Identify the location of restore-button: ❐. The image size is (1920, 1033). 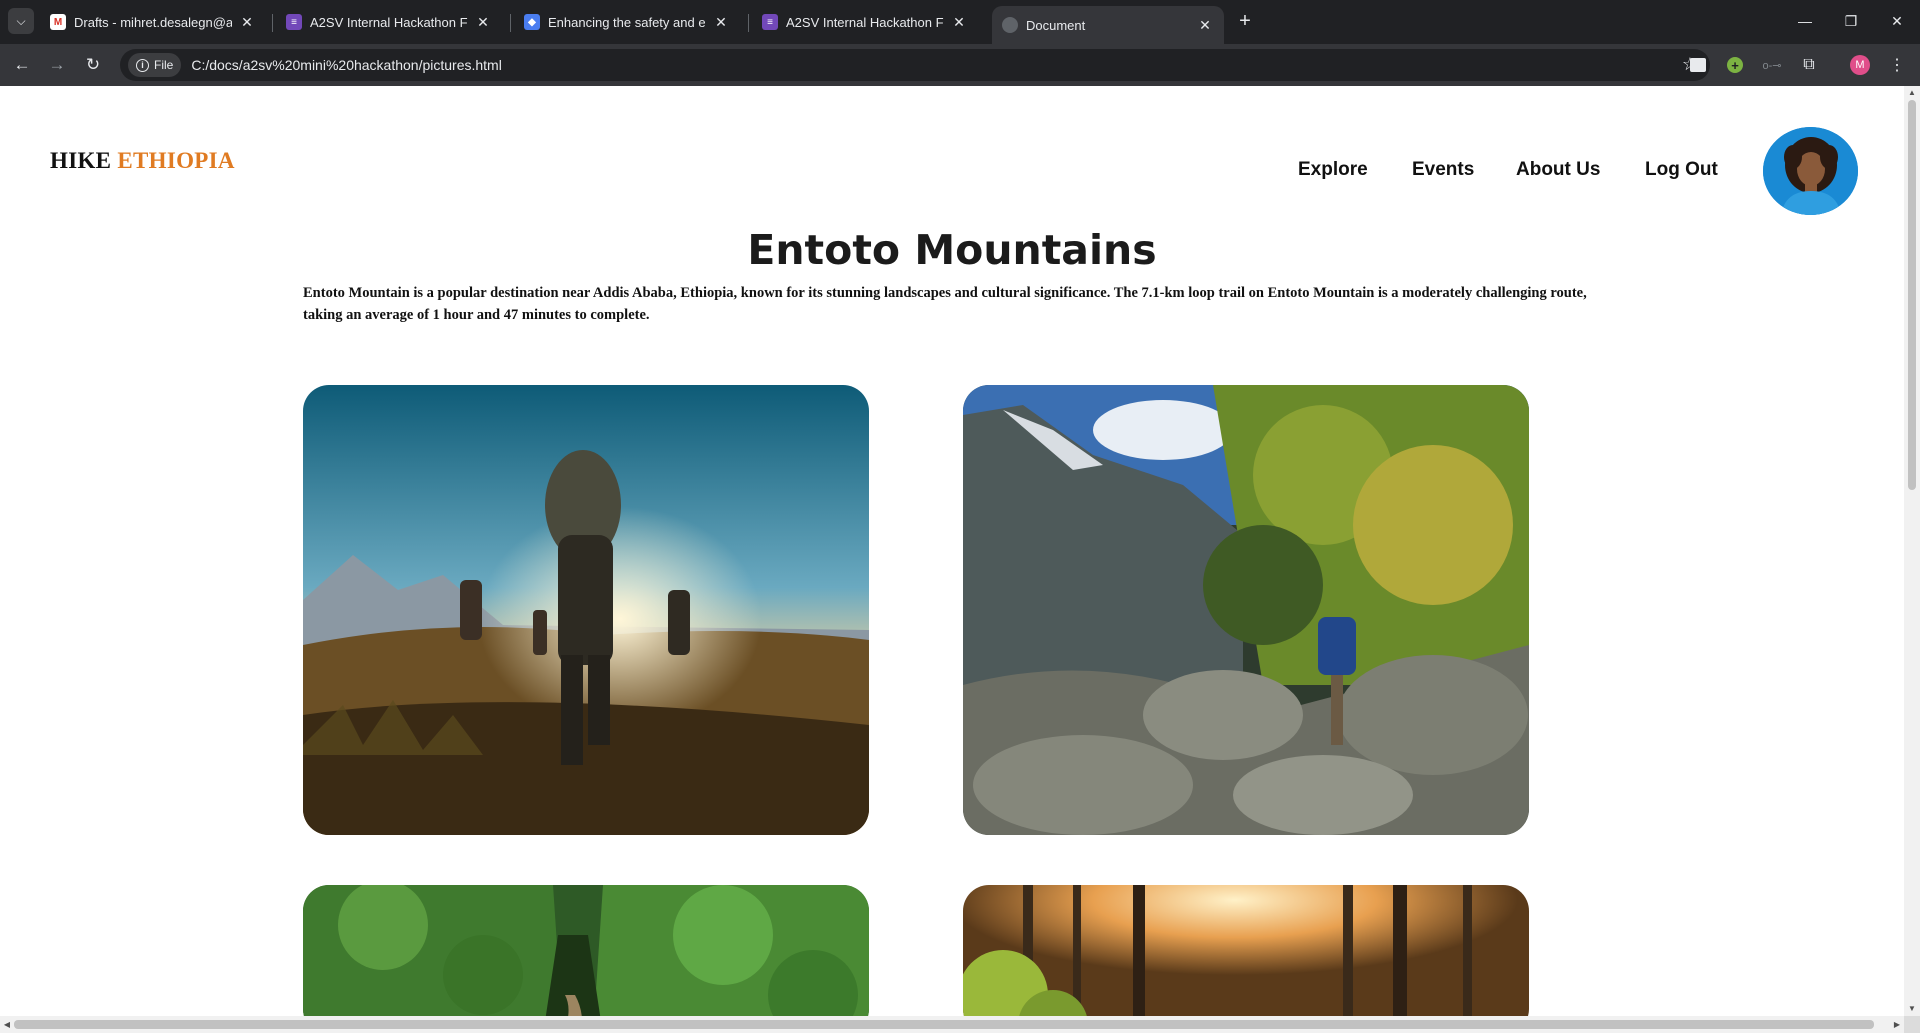
(1851, 21).